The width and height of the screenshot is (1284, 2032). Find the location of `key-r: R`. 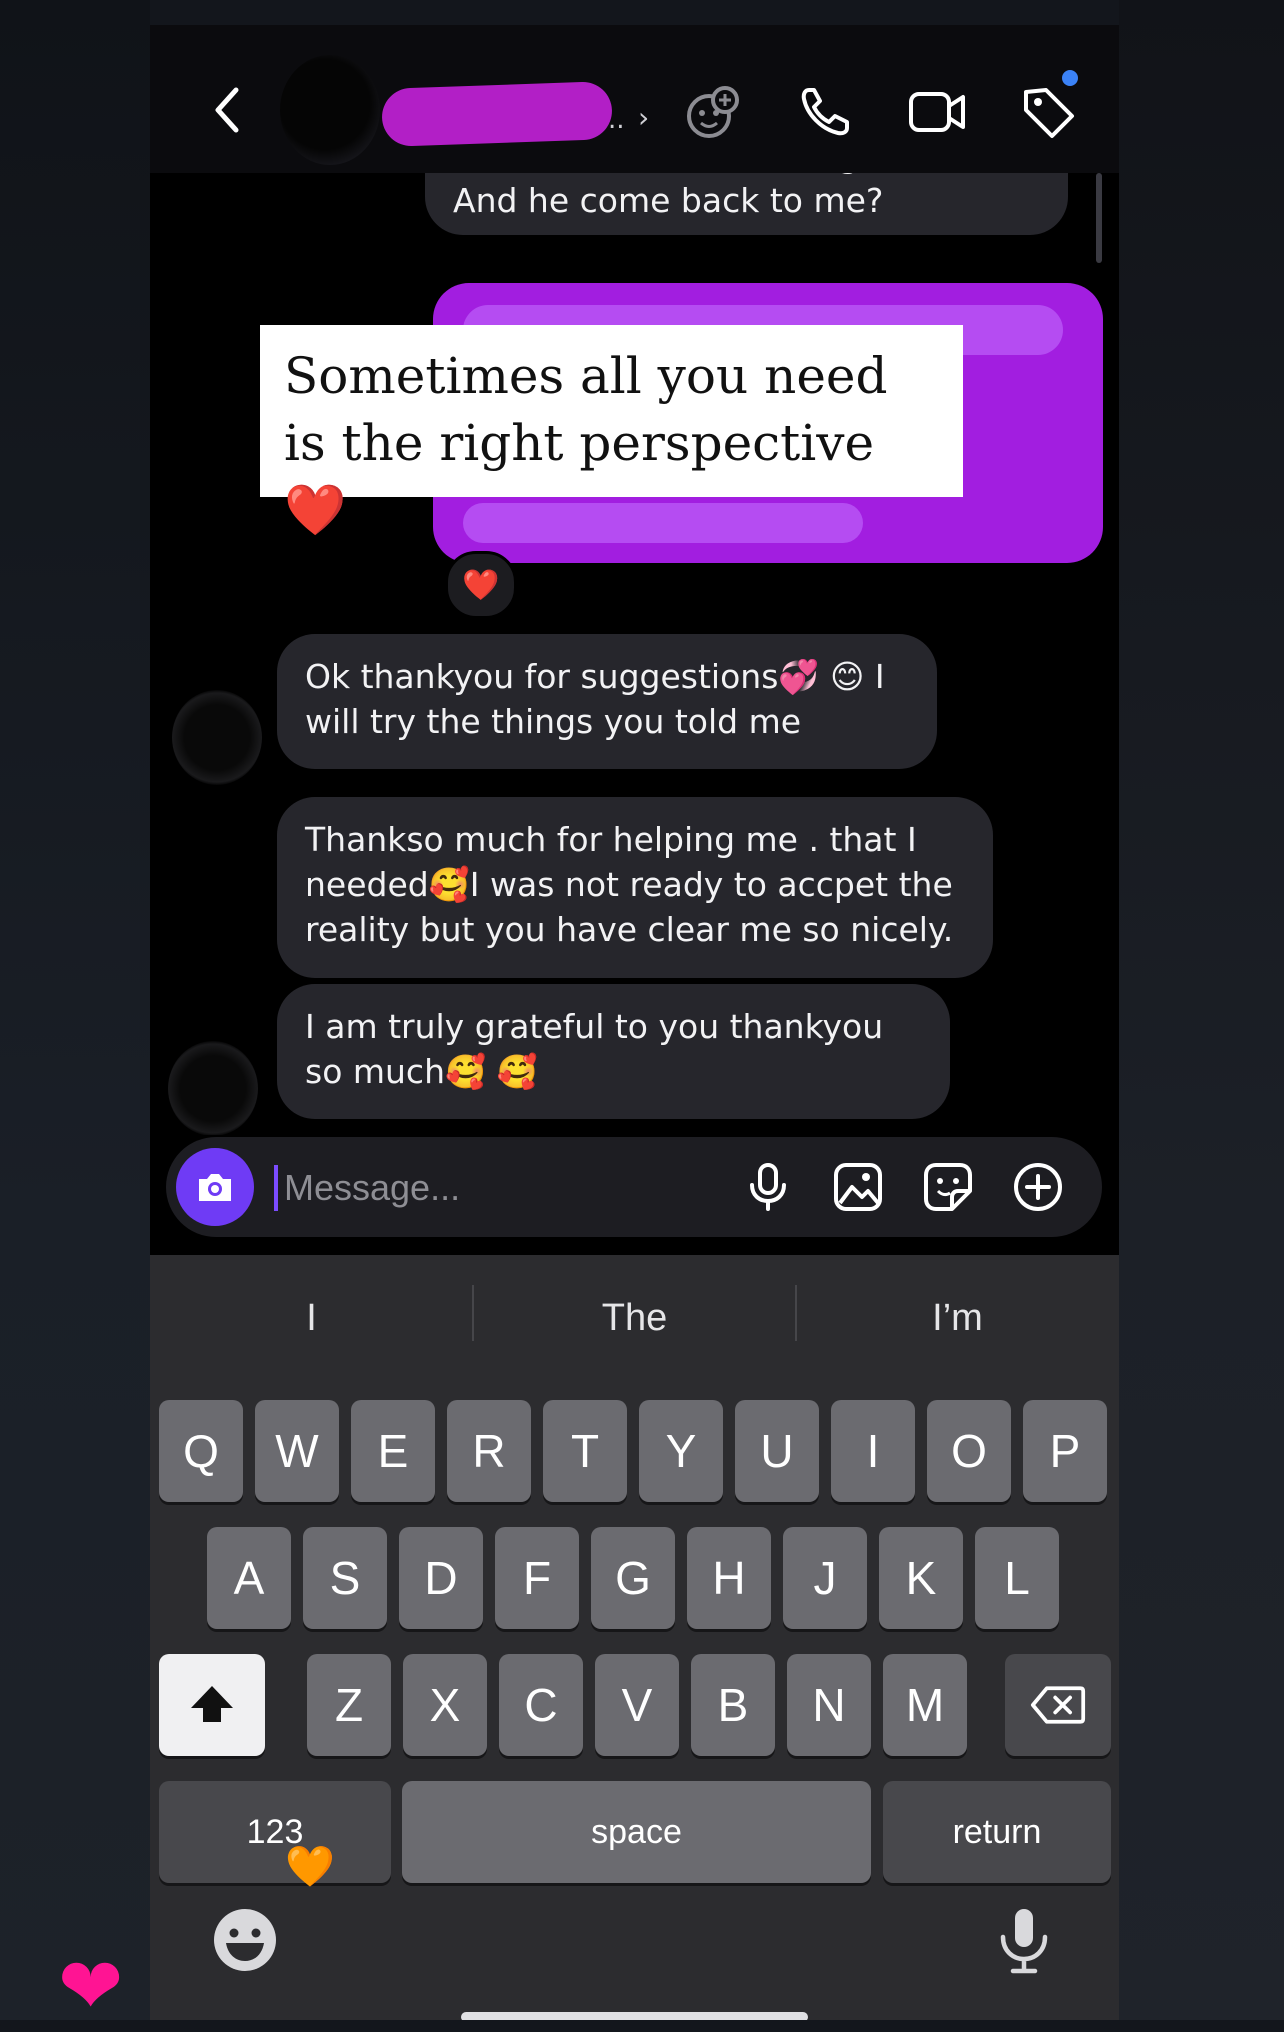

key-r: R is located at coordinates (489, 1451).